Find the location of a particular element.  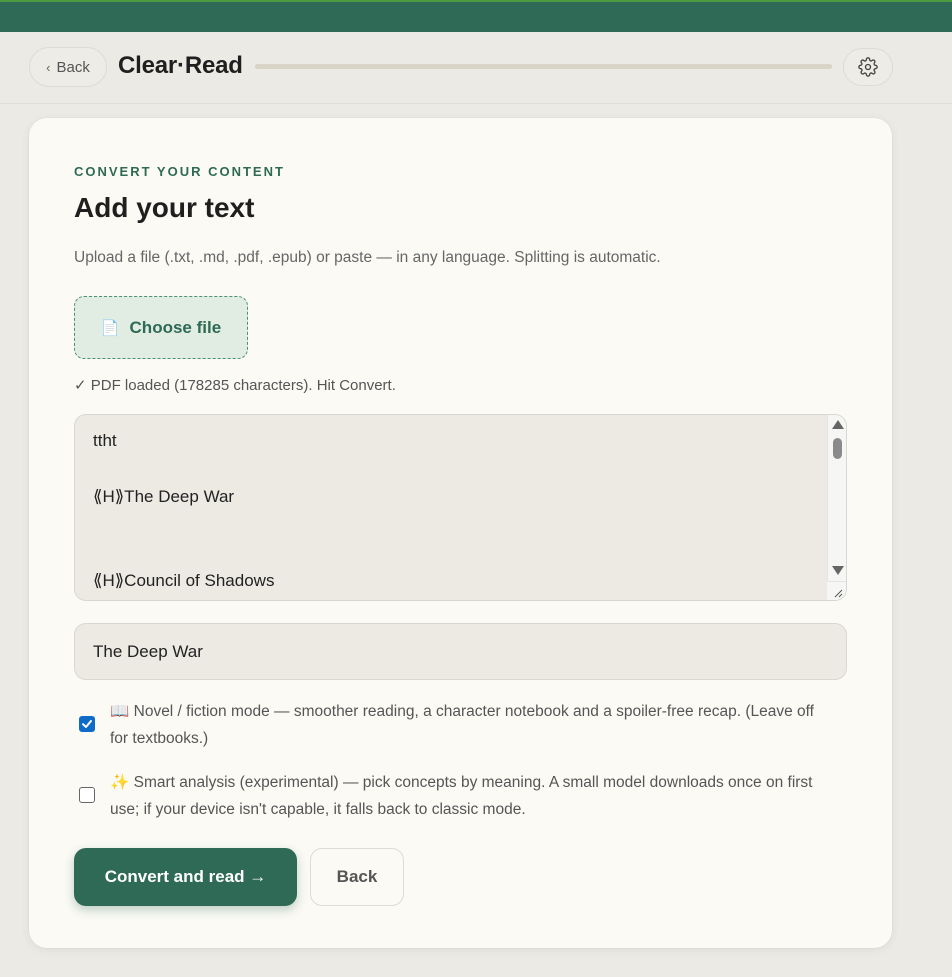

section-eyebrow: CONVERT YOUR CONTENT is located at coordinates (179, 171).